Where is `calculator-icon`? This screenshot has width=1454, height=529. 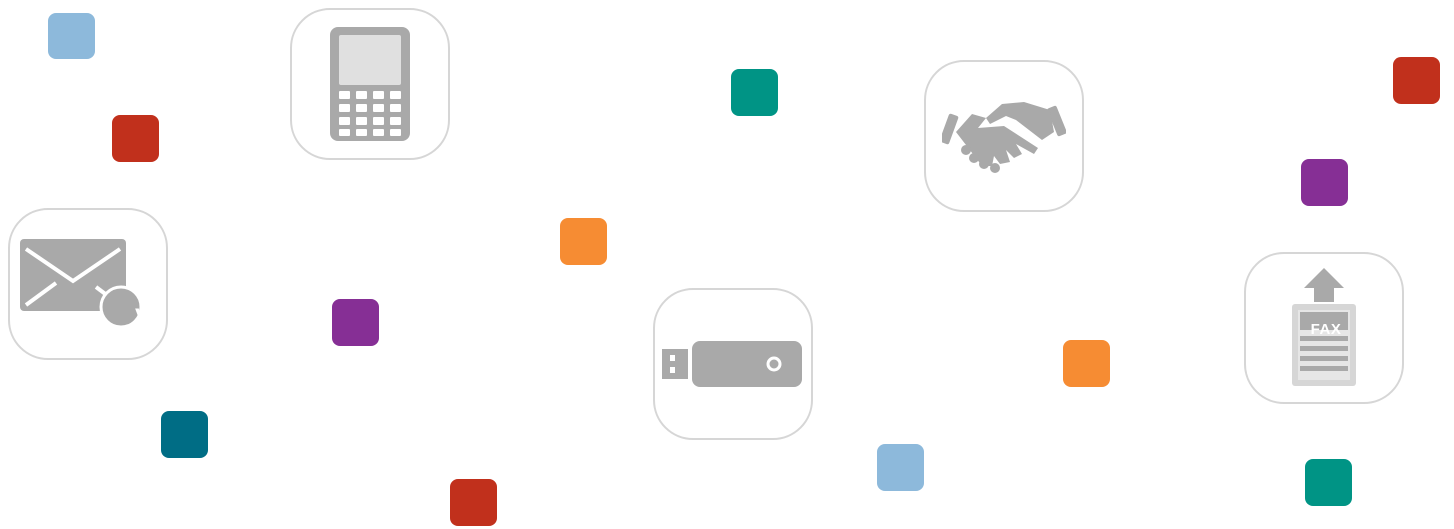 calculator-icon is located at coordinates (370, 84).